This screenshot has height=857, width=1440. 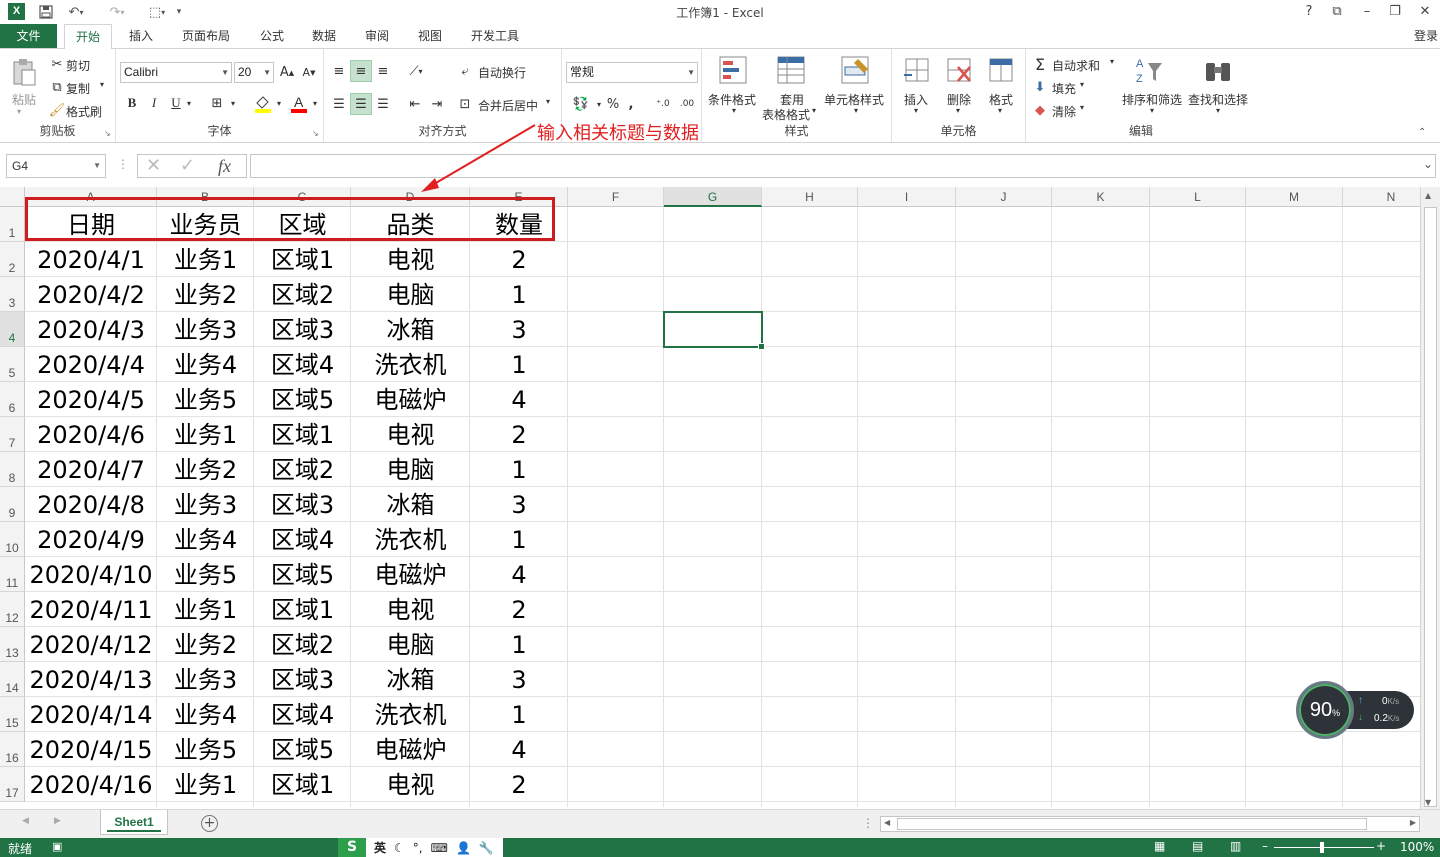 I want to click on close-icon: ✕, so click(x=1425, y=12).